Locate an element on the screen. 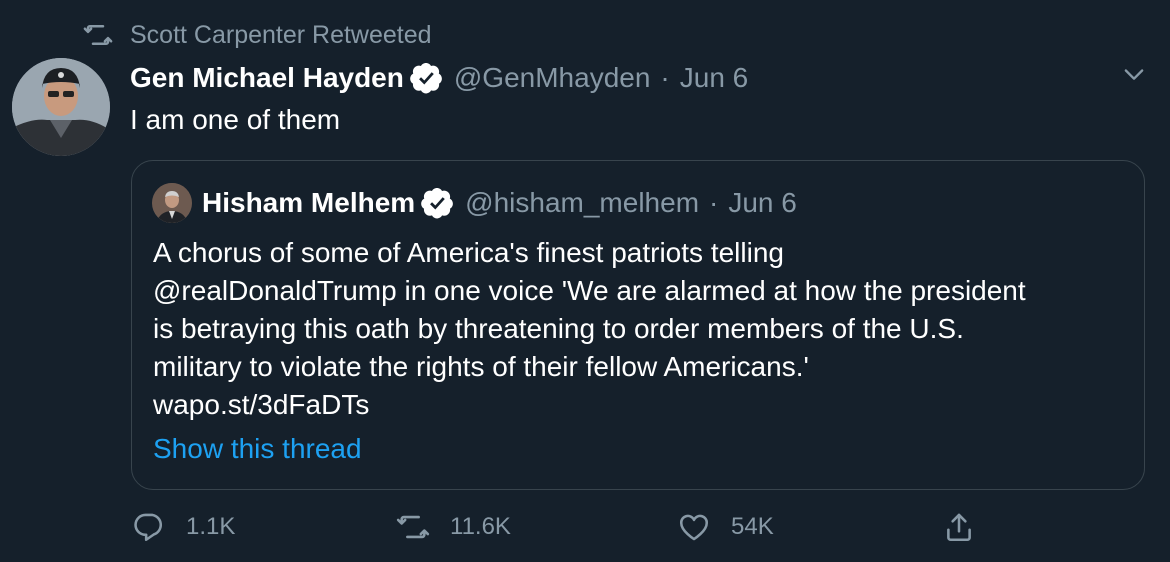  retweet-button: 11.6K is located at coordinates (453, 527).